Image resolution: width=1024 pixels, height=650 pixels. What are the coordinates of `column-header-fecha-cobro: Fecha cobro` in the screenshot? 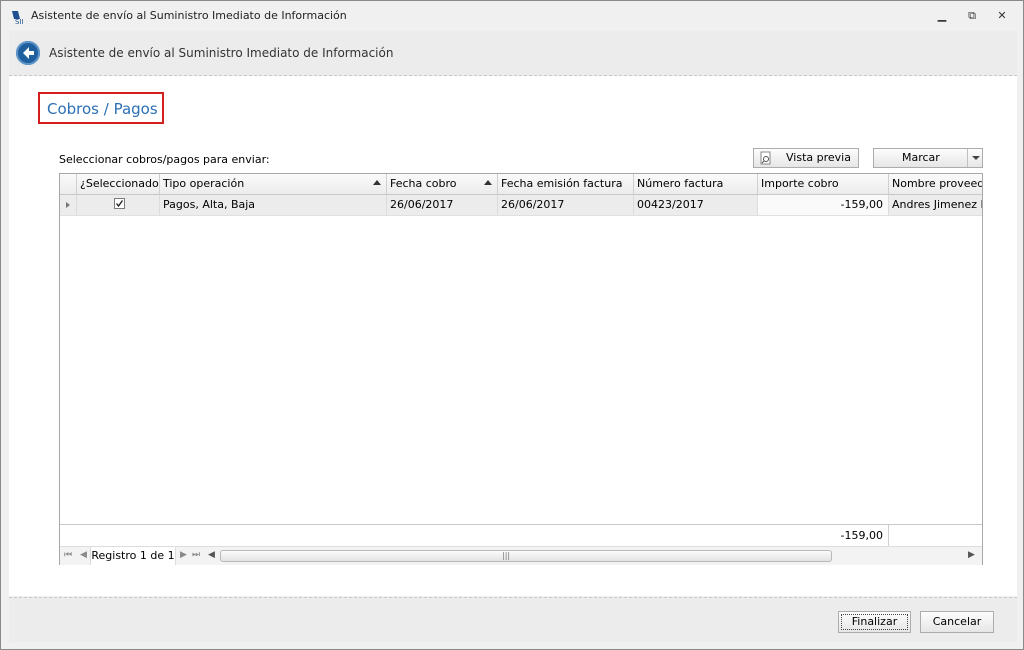 It's located at (442, 184).